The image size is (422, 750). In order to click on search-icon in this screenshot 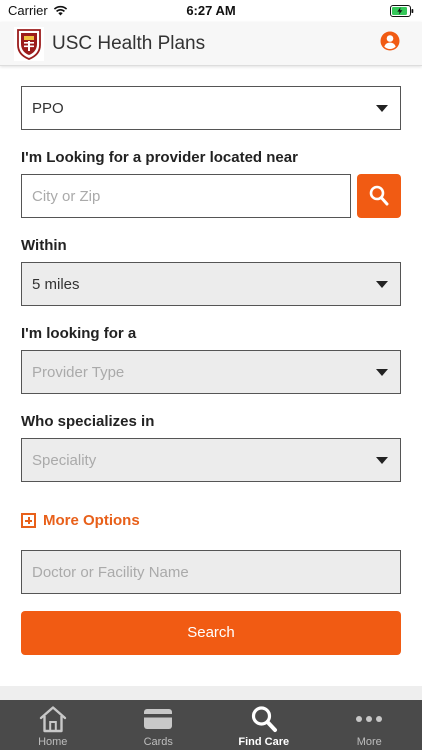, I will do `click(379, 195)`.